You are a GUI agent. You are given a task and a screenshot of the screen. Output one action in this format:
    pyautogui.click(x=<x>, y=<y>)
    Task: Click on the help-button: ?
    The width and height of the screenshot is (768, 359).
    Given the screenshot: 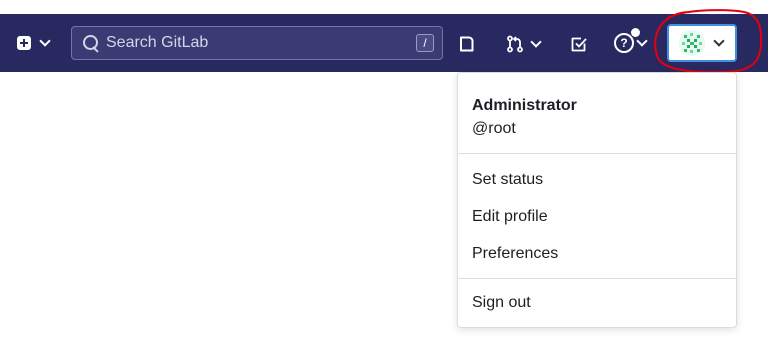 What is the action you would take?
    pyautogui.click(x=630, y=42)
    